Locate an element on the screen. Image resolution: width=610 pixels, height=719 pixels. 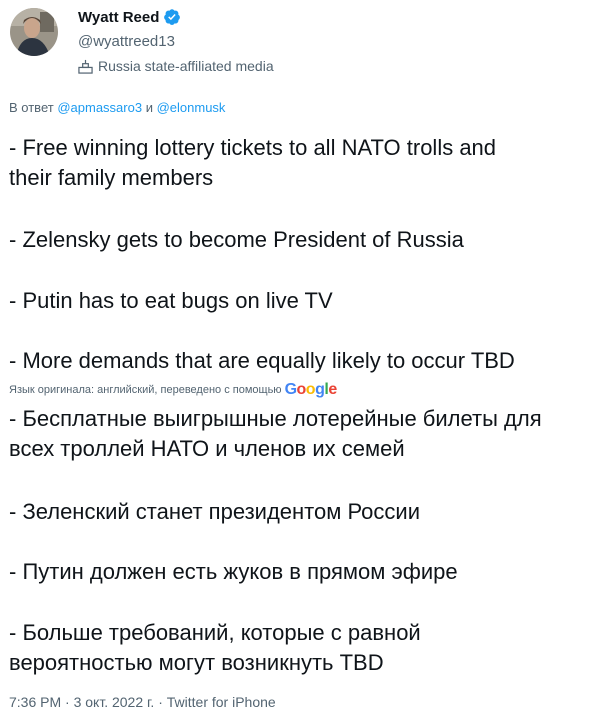
reply-context: В ответ @apmassaro3 и @elonmusk is located at coordinates (117, 107).